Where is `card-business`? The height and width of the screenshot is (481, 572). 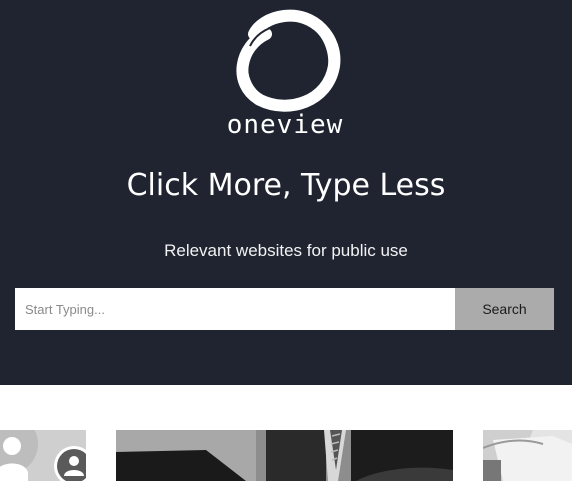 card-business is located at coordinates (284, 455).